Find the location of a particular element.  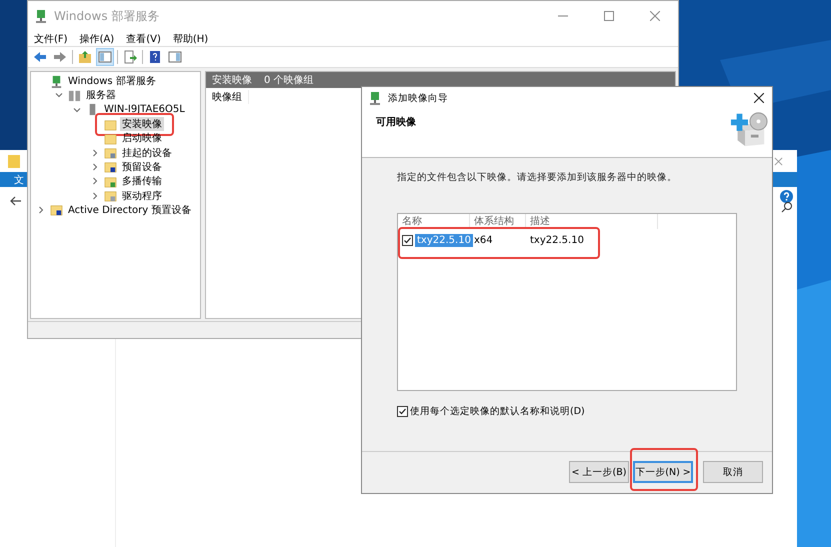

column-header: 名称 is located at coordinates (434, 221).